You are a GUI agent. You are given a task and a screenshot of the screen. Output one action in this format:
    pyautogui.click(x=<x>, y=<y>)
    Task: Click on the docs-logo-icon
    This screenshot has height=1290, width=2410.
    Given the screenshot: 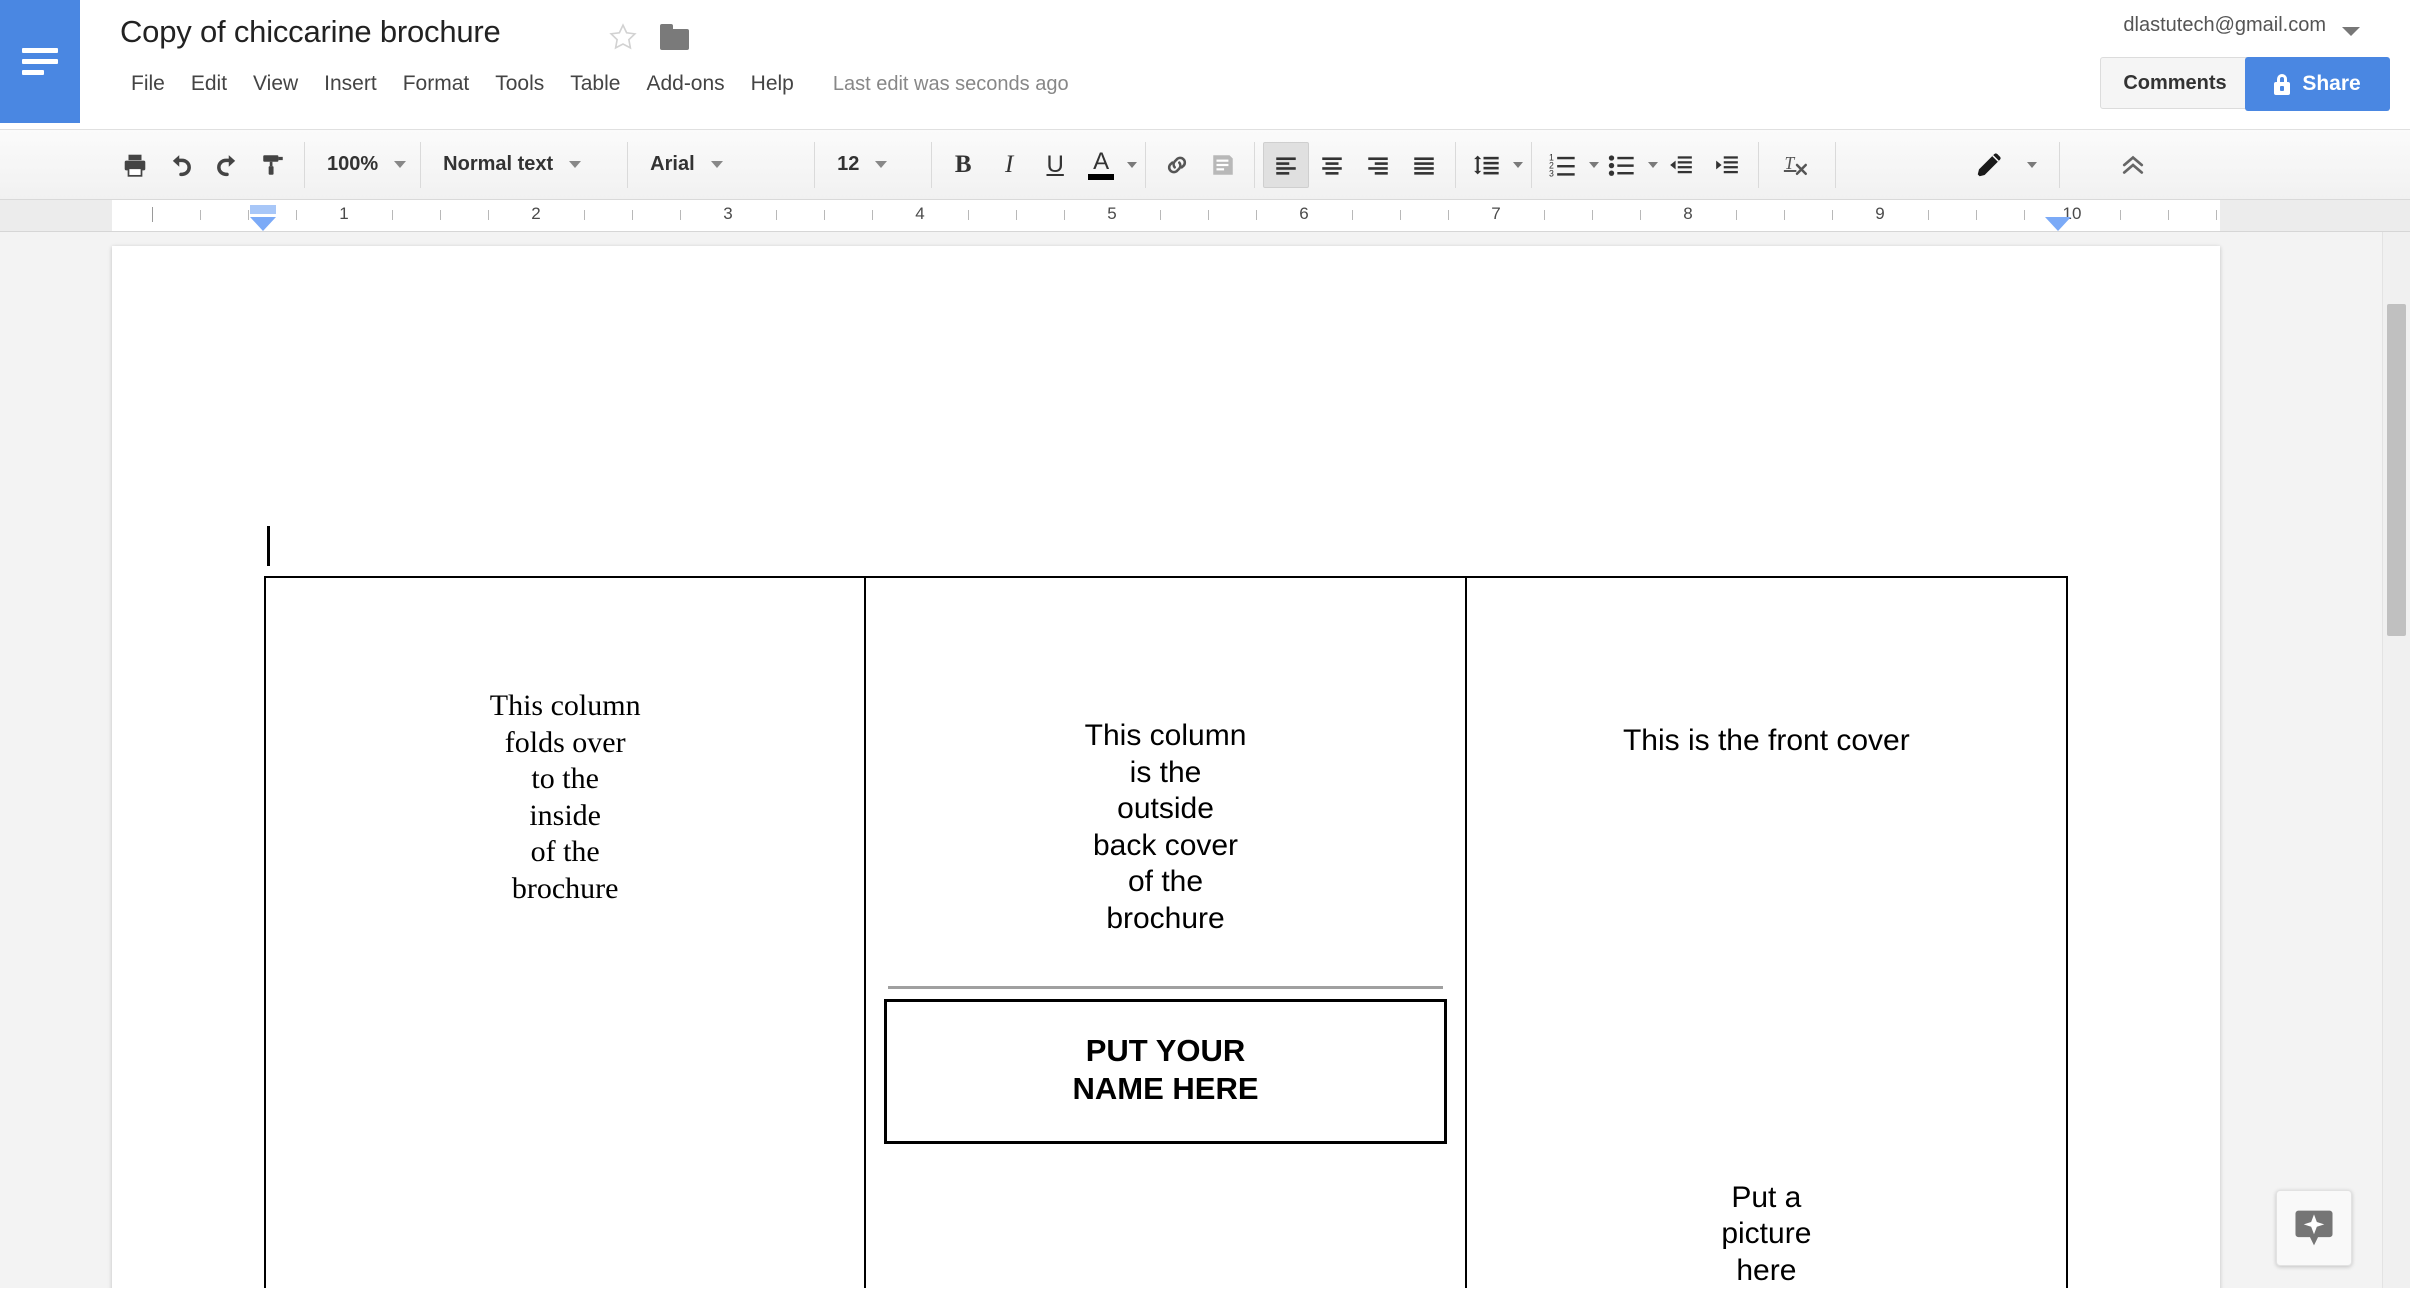 What is the action you would take?
    pyautogui.click(x=40, y=61)
    